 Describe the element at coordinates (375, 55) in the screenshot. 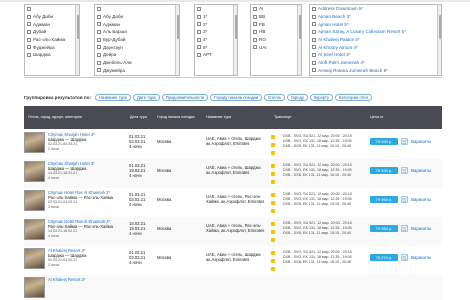

I see `filter-option: Al Seef Hotel 3*` at that location.